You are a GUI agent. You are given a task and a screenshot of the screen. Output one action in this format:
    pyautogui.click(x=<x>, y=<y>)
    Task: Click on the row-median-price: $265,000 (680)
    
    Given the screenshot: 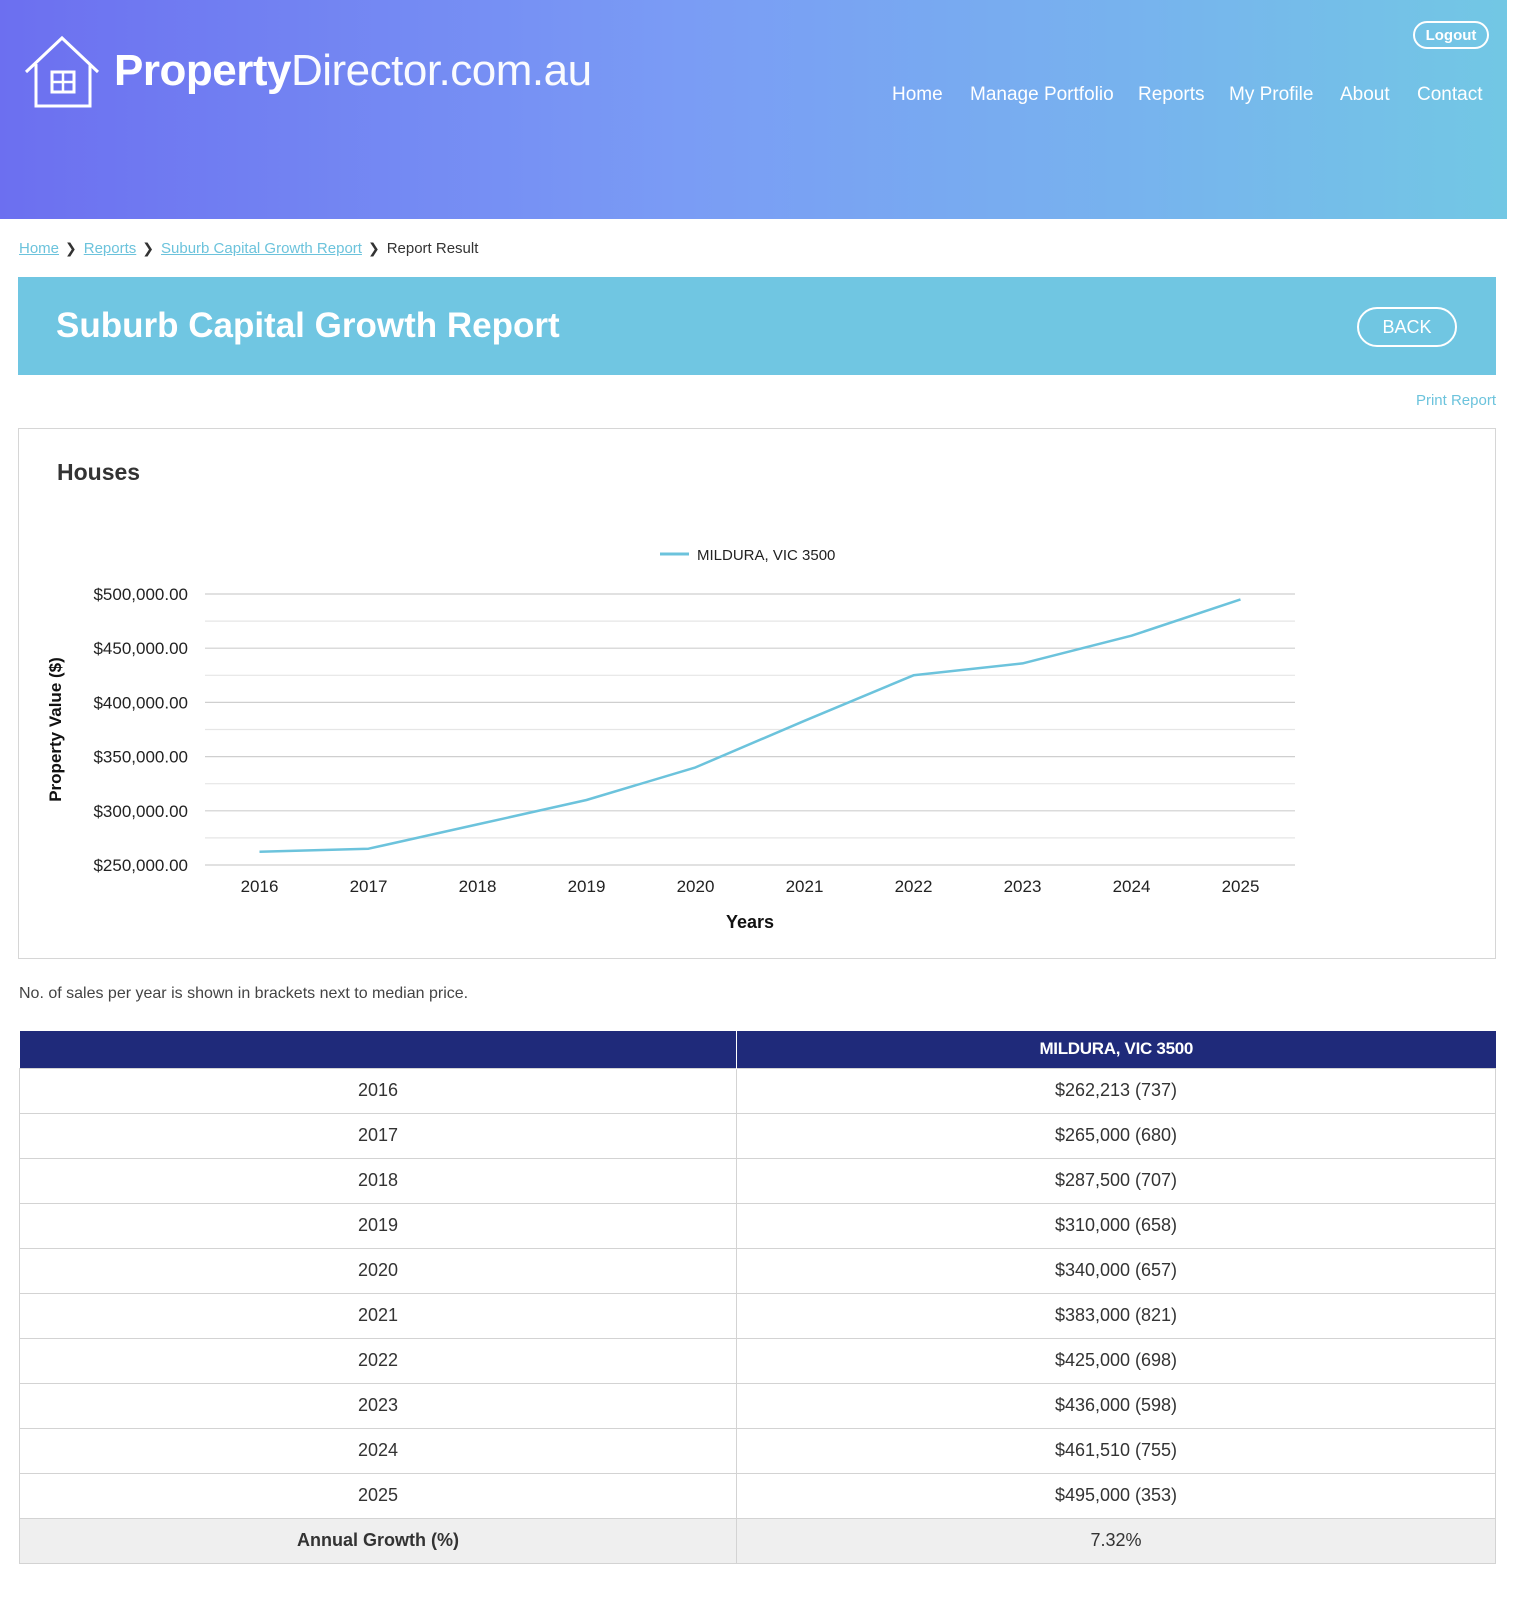 What is the action you would take?
    pyautogui.click(x=1116, y=1135)
    